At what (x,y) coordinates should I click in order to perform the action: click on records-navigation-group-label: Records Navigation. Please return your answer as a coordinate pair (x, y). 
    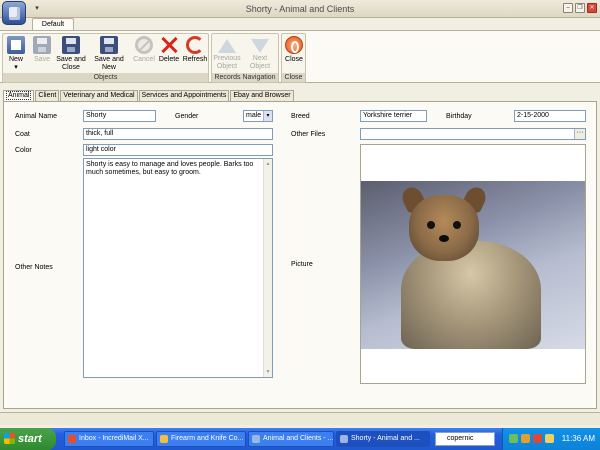
    Looking at the image, I should click on (245, 77).